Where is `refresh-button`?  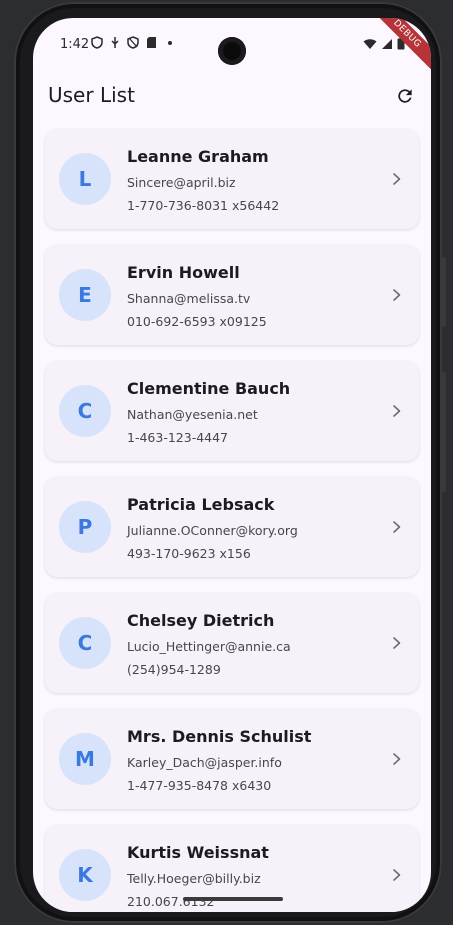
refresh-button is located at coordinates (405, 96).